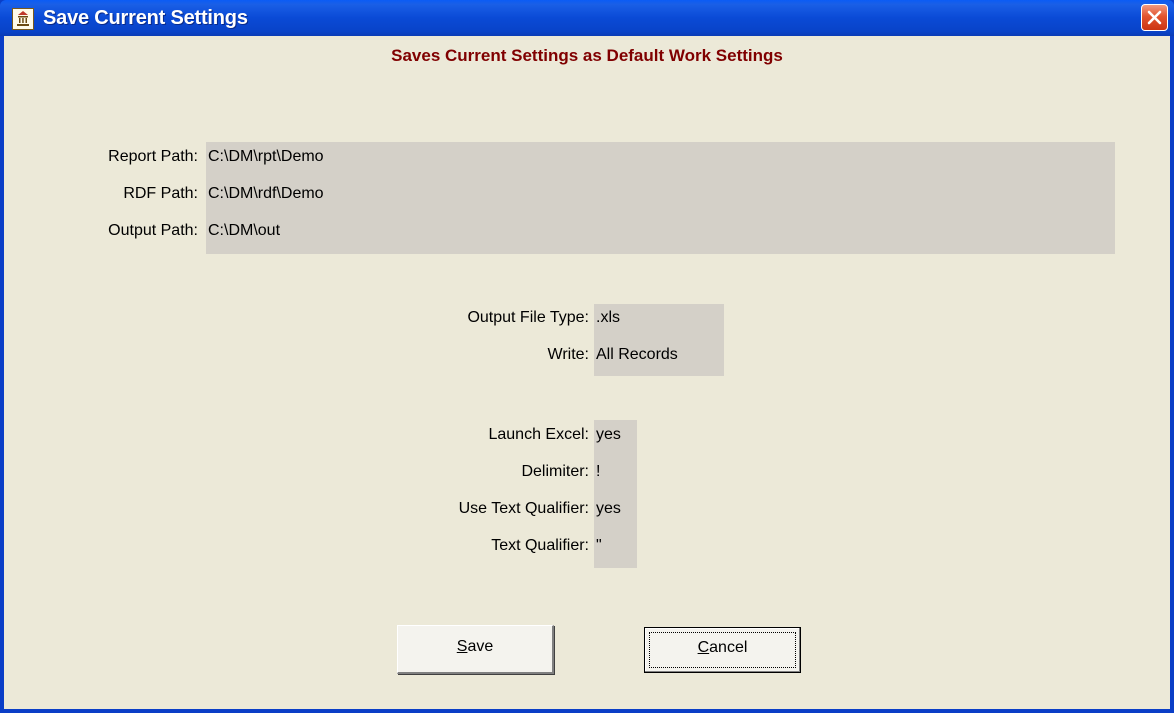 The image size is (1174, 713). What do you see at coordinates (608, 434) in the screenshot?
I see `launch-excel-value: yes` at bounding box center [608, 434].